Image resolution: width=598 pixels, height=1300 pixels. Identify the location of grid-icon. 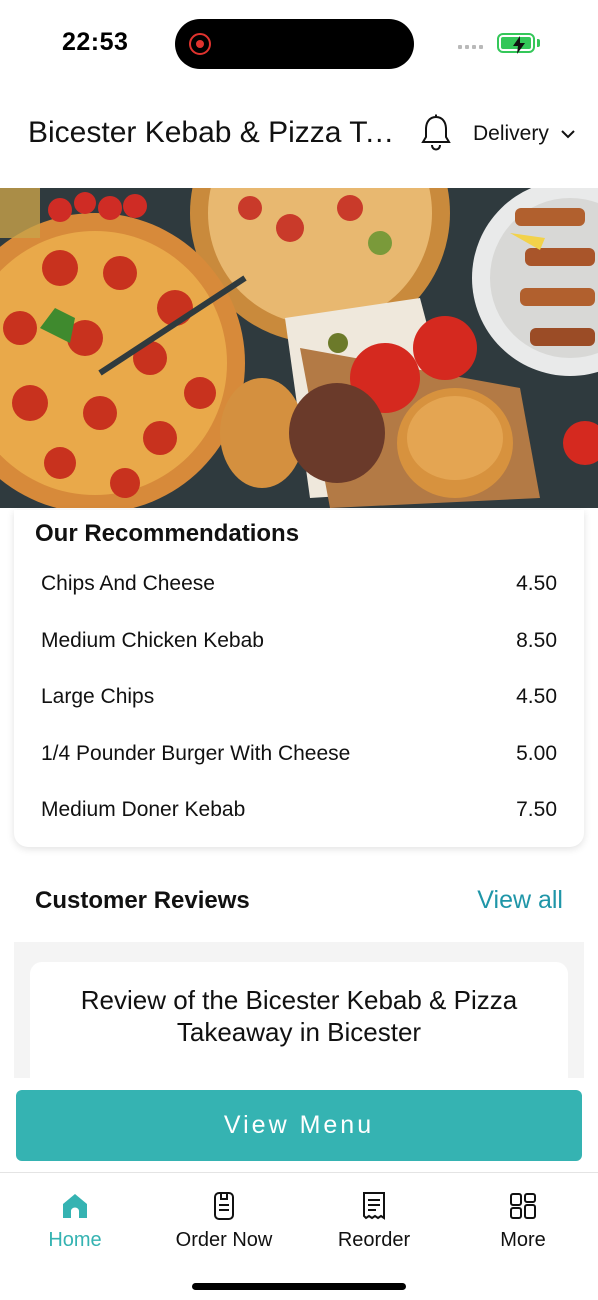
(523, 1206).